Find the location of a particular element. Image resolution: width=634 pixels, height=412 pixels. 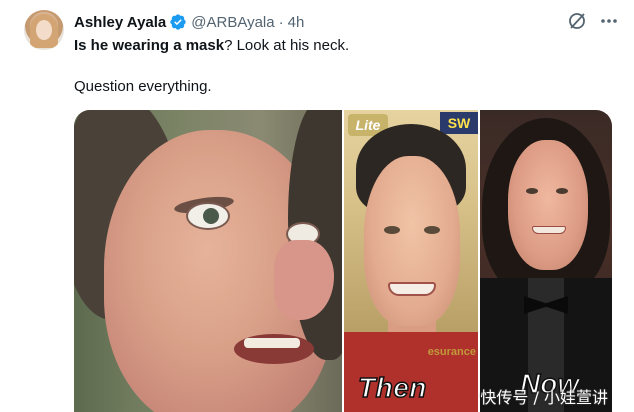

tweet-actions is located at coordinates (593, 21).